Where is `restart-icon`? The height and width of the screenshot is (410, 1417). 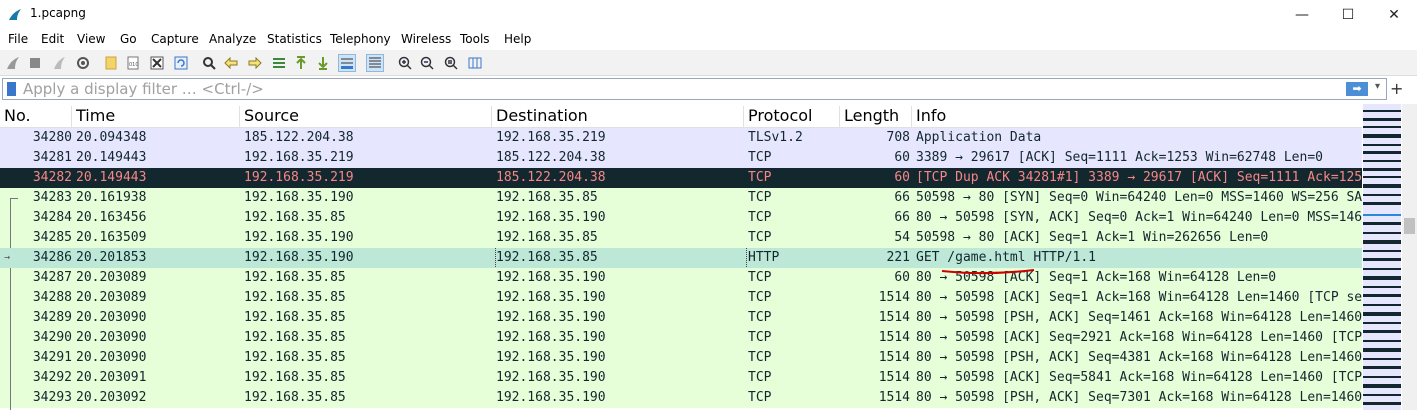
restart-icon is located at coordinates (59, 63).